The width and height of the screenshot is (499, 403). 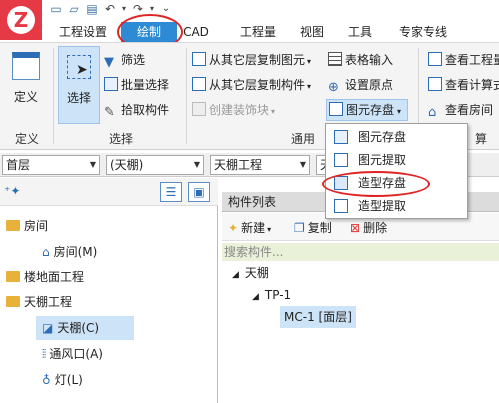 What do you see at coordinates (108, 302) in the screenshot?
I see `tree-folder-ceiling: 天棚工程` at bounding box center [108, 302].